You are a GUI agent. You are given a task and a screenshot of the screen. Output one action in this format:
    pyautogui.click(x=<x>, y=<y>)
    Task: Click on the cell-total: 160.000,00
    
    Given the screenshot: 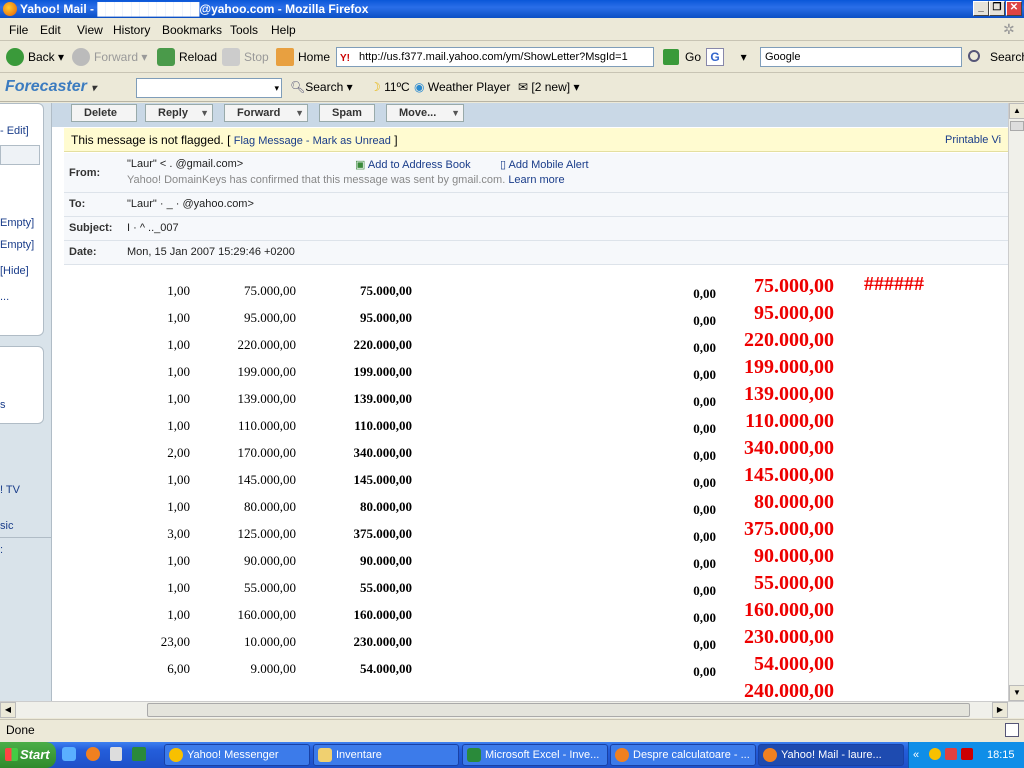 What is the action you would take?
    pyautogui.click(x=383, y=614)
    